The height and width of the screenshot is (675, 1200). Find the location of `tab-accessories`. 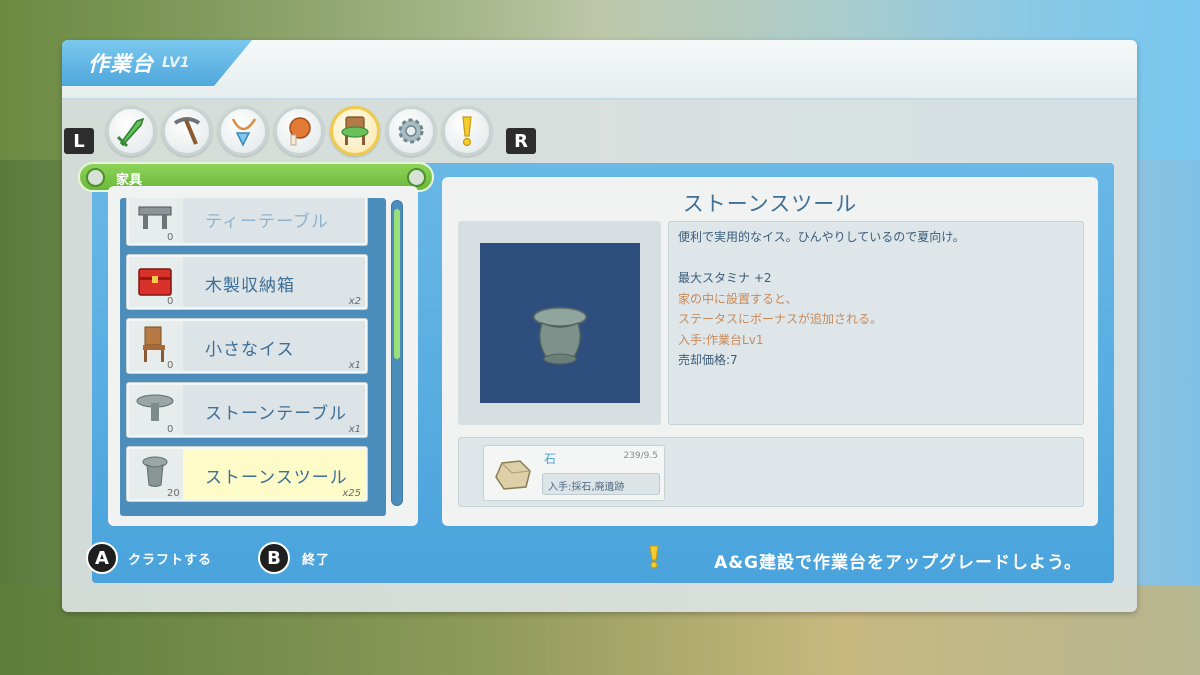

tab-accessories is located at coordinates (243, 131).